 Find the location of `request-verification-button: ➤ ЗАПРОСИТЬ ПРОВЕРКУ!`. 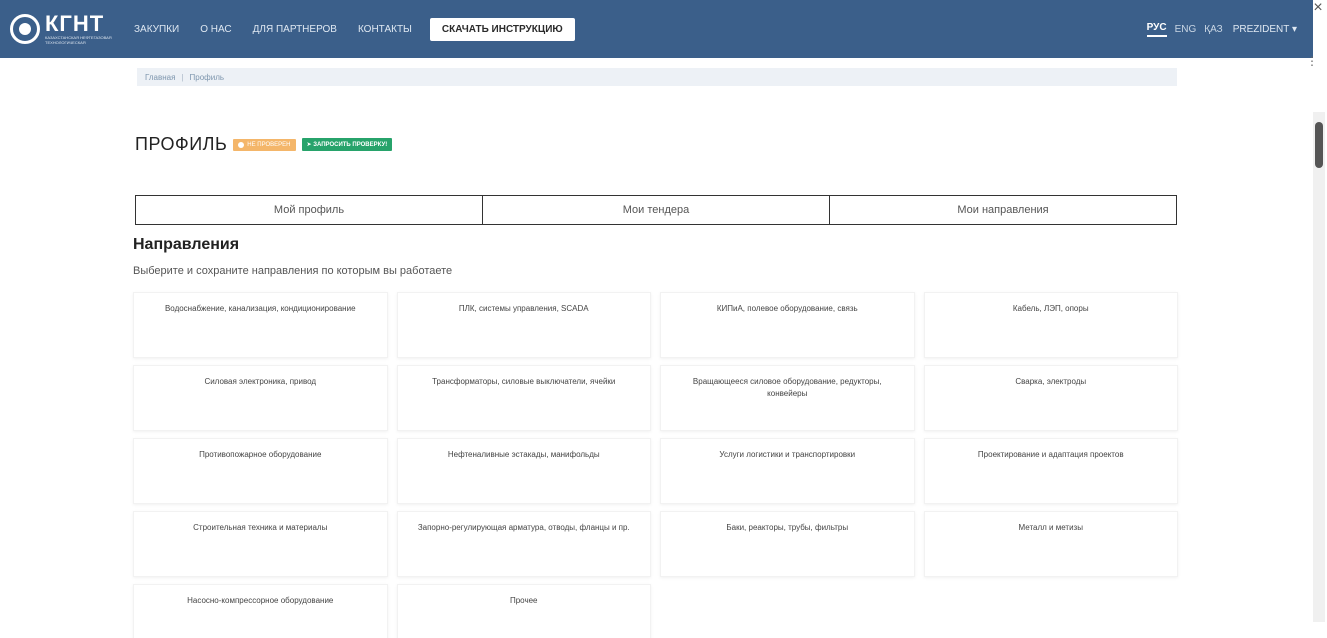

request-verification-button: ➤ ЗАПРОСИТЬ ПРОВЕРКУ! is located at coordinates (347, 144).